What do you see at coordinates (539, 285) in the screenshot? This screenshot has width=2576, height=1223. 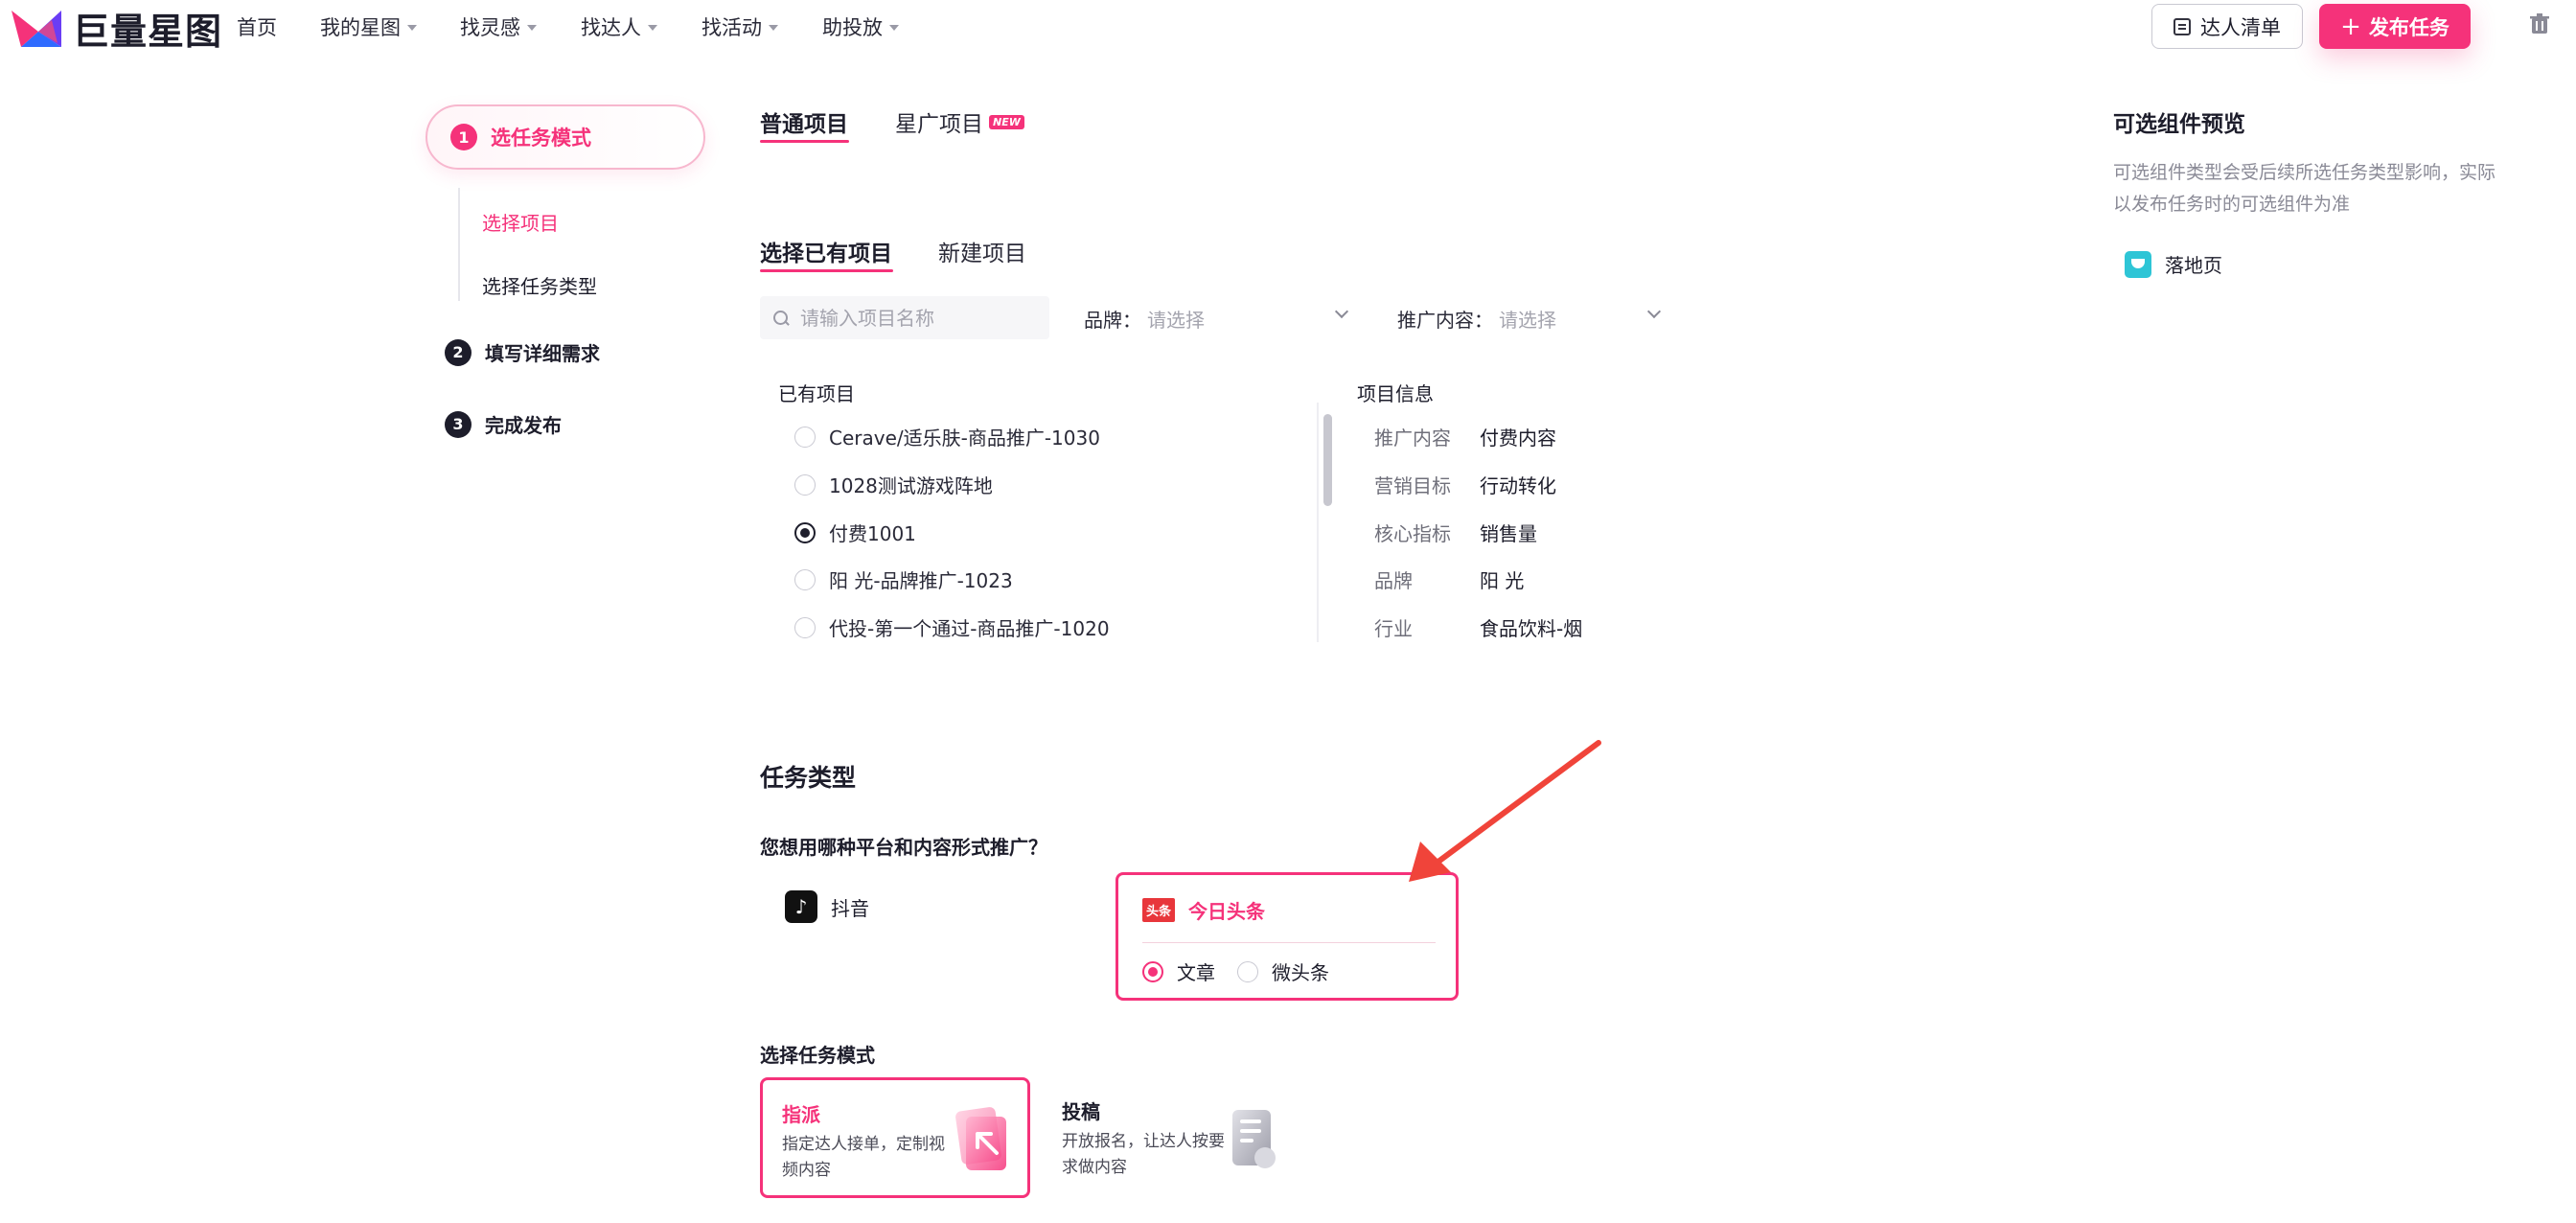 I see `substep-select-task-type: 选择任务类型` at bounding box center [539, 285].